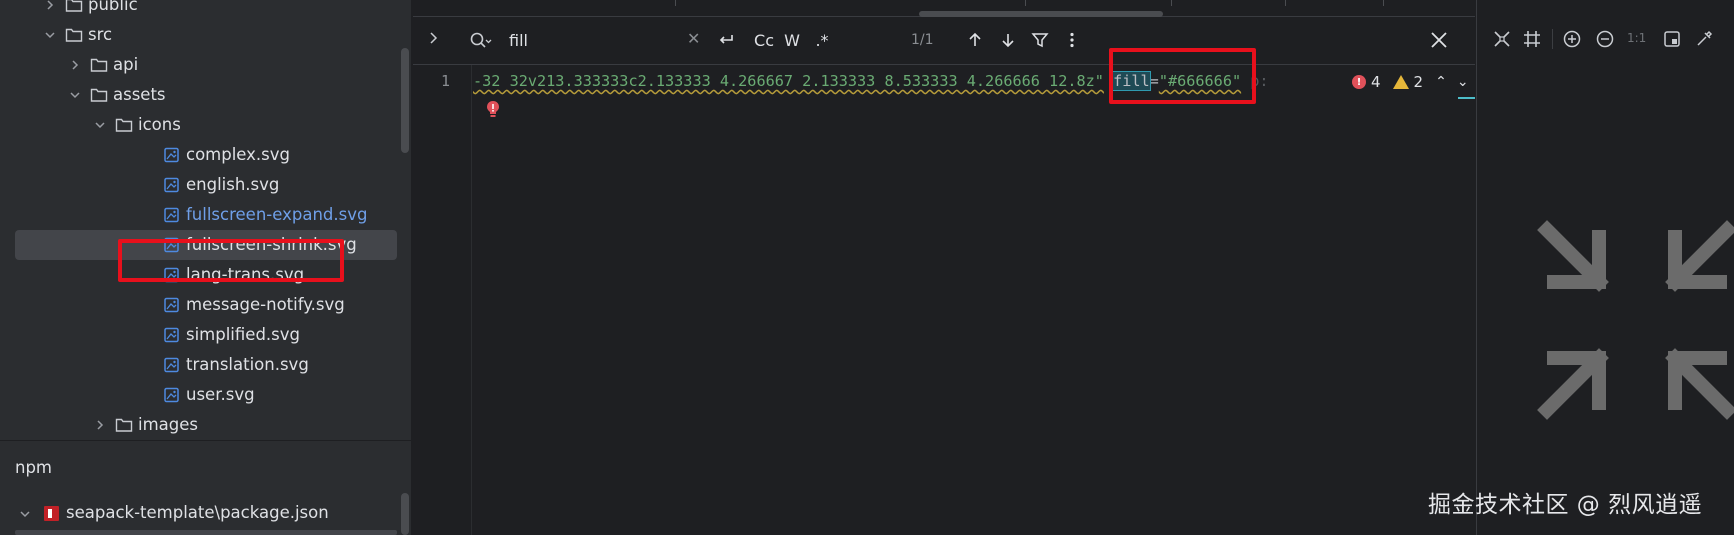  I want to click on watermark: 掘金技术社区 @ 烈风逍遥, so click(1565, 505).